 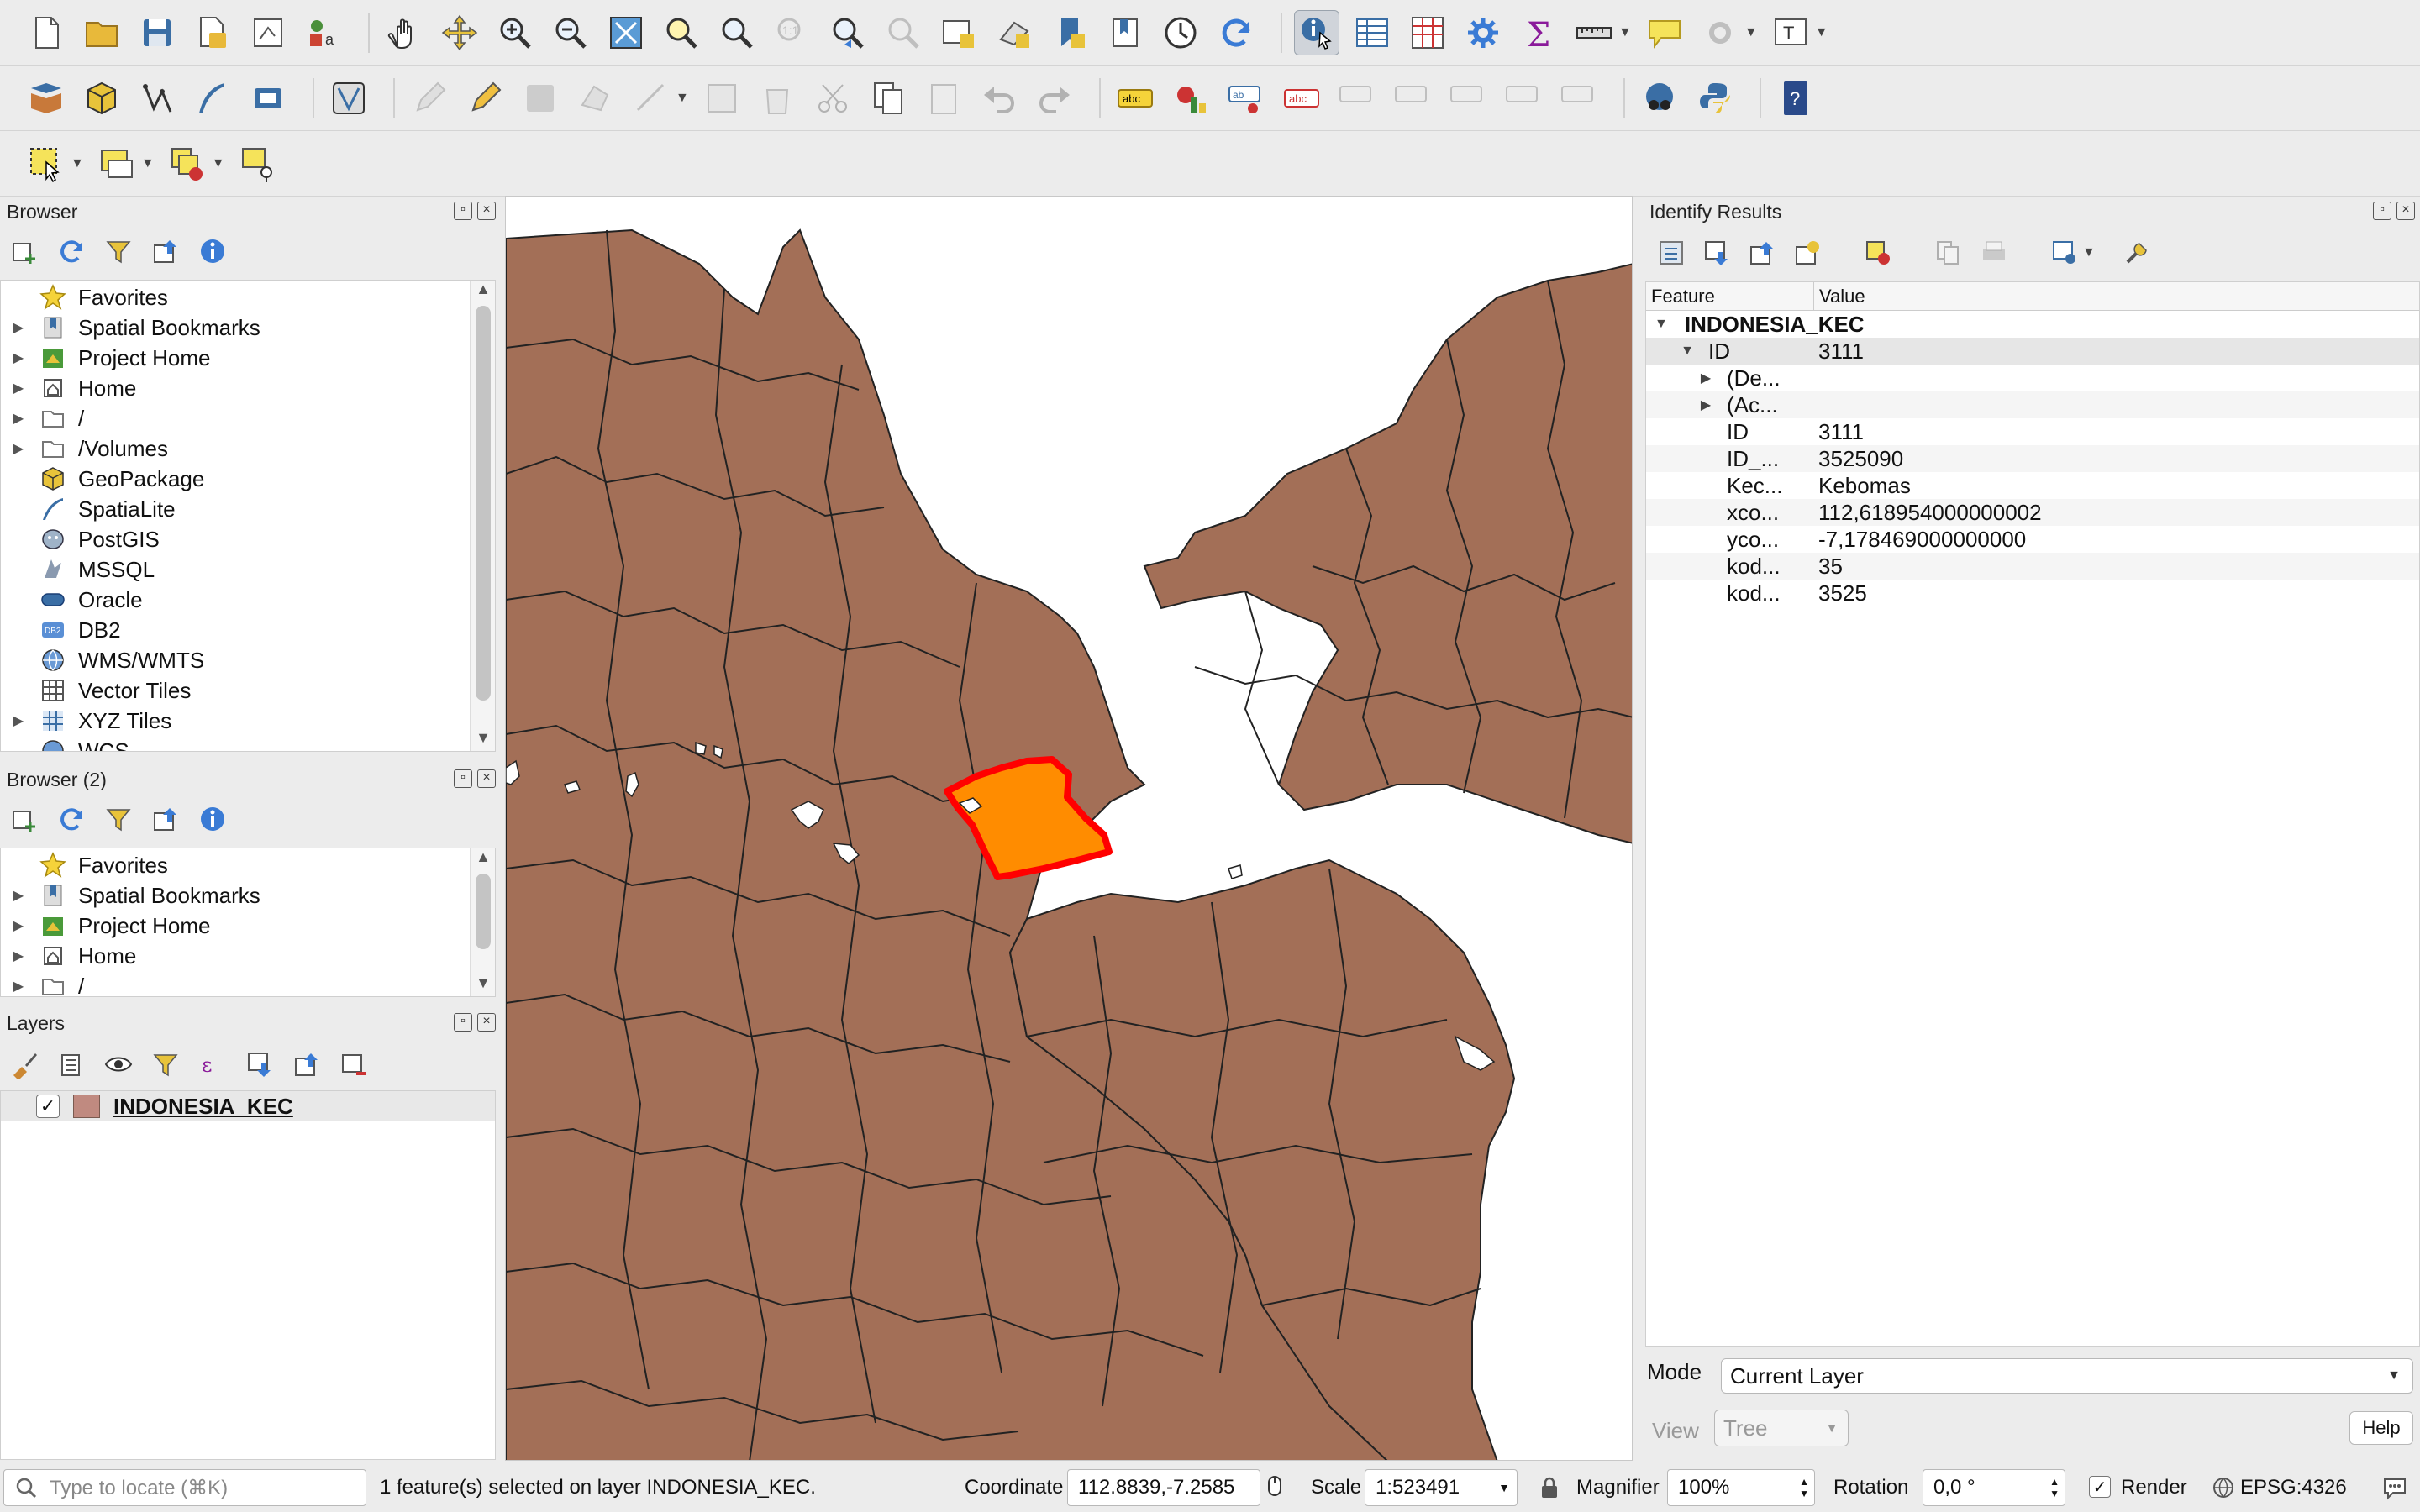 What do you see at coordinates (248, 448) in the screenshot?
I see `tree-item: ▶ /Volumes` at bounding box center [248, 448].